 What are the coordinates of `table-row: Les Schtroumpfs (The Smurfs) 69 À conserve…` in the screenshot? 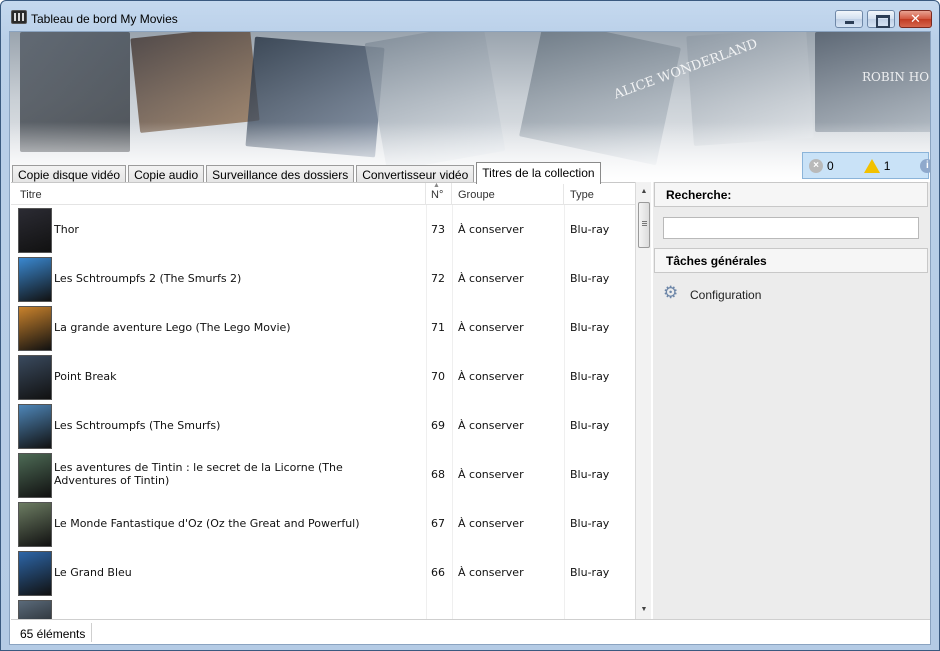 It's located at (323, 426).